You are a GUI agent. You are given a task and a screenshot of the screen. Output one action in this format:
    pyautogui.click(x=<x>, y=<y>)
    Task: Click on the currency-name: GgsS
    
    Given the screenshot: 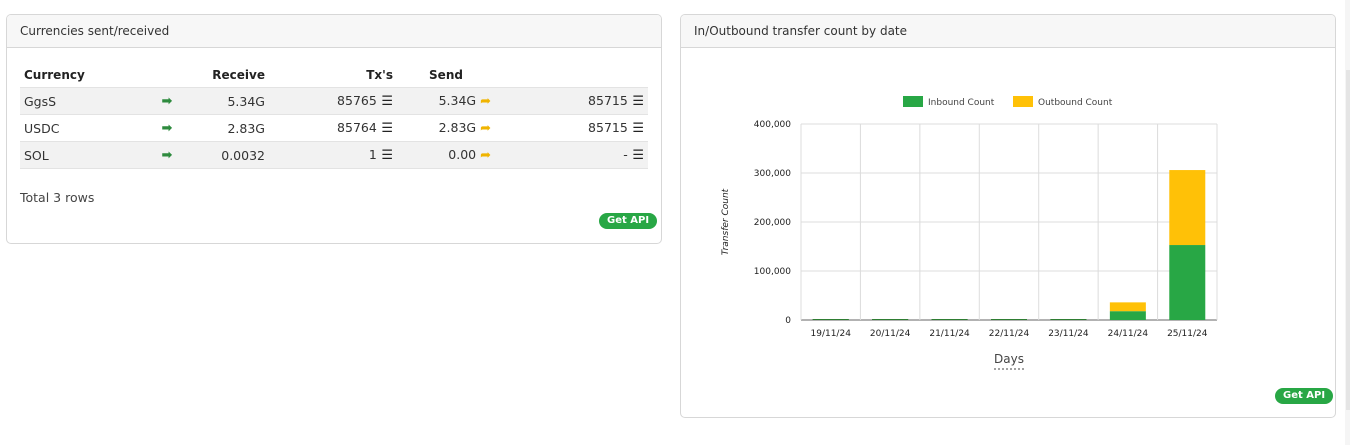 What is the action you would take?
    pyautogui.click(x=84, y=101)
    